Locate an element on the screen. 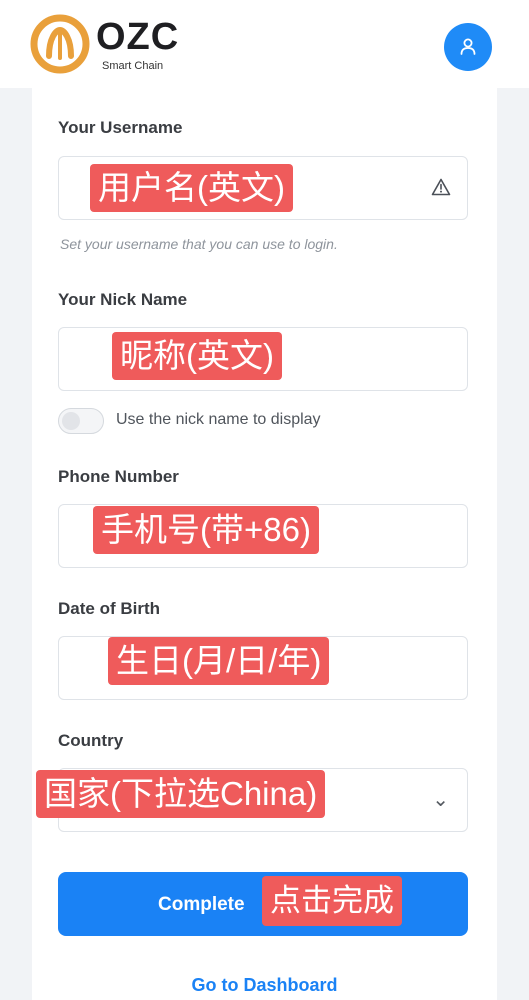 The width and height of the screenshot is (529, 1000). go-to-dashboard-link: Go to Dashboard is located at coordinates (264, 985).